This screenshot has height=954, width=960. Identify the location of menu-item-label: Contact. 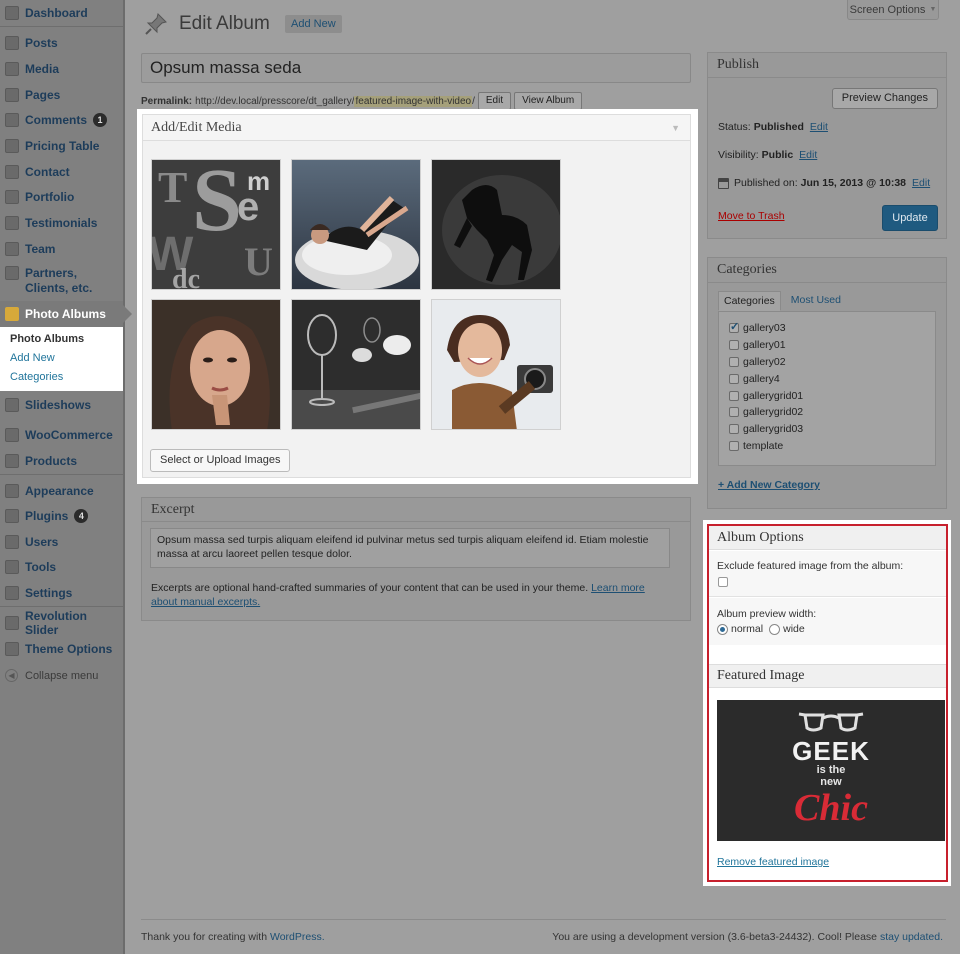
(47, 172).